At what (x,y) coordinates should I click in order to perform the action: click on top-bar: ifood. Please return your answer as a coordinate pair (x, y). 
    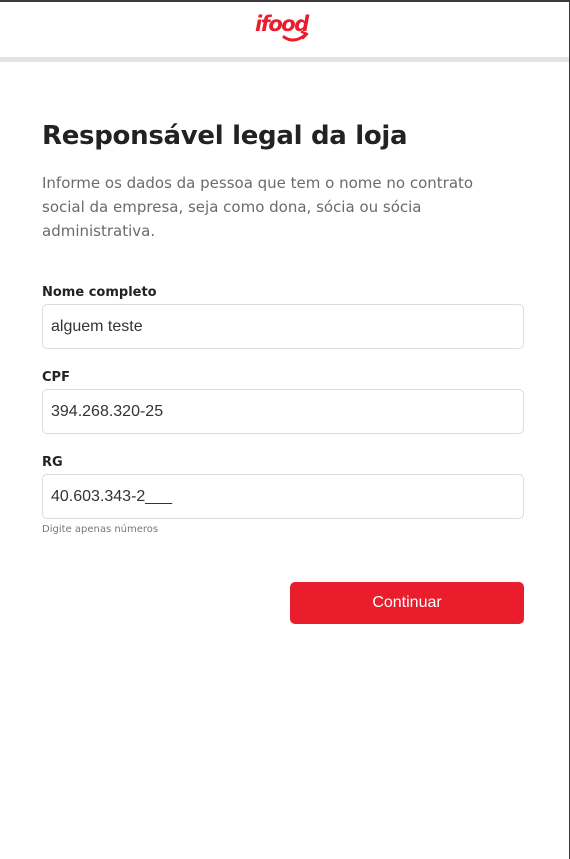
    Looking at the image, I should click on (284, 32).